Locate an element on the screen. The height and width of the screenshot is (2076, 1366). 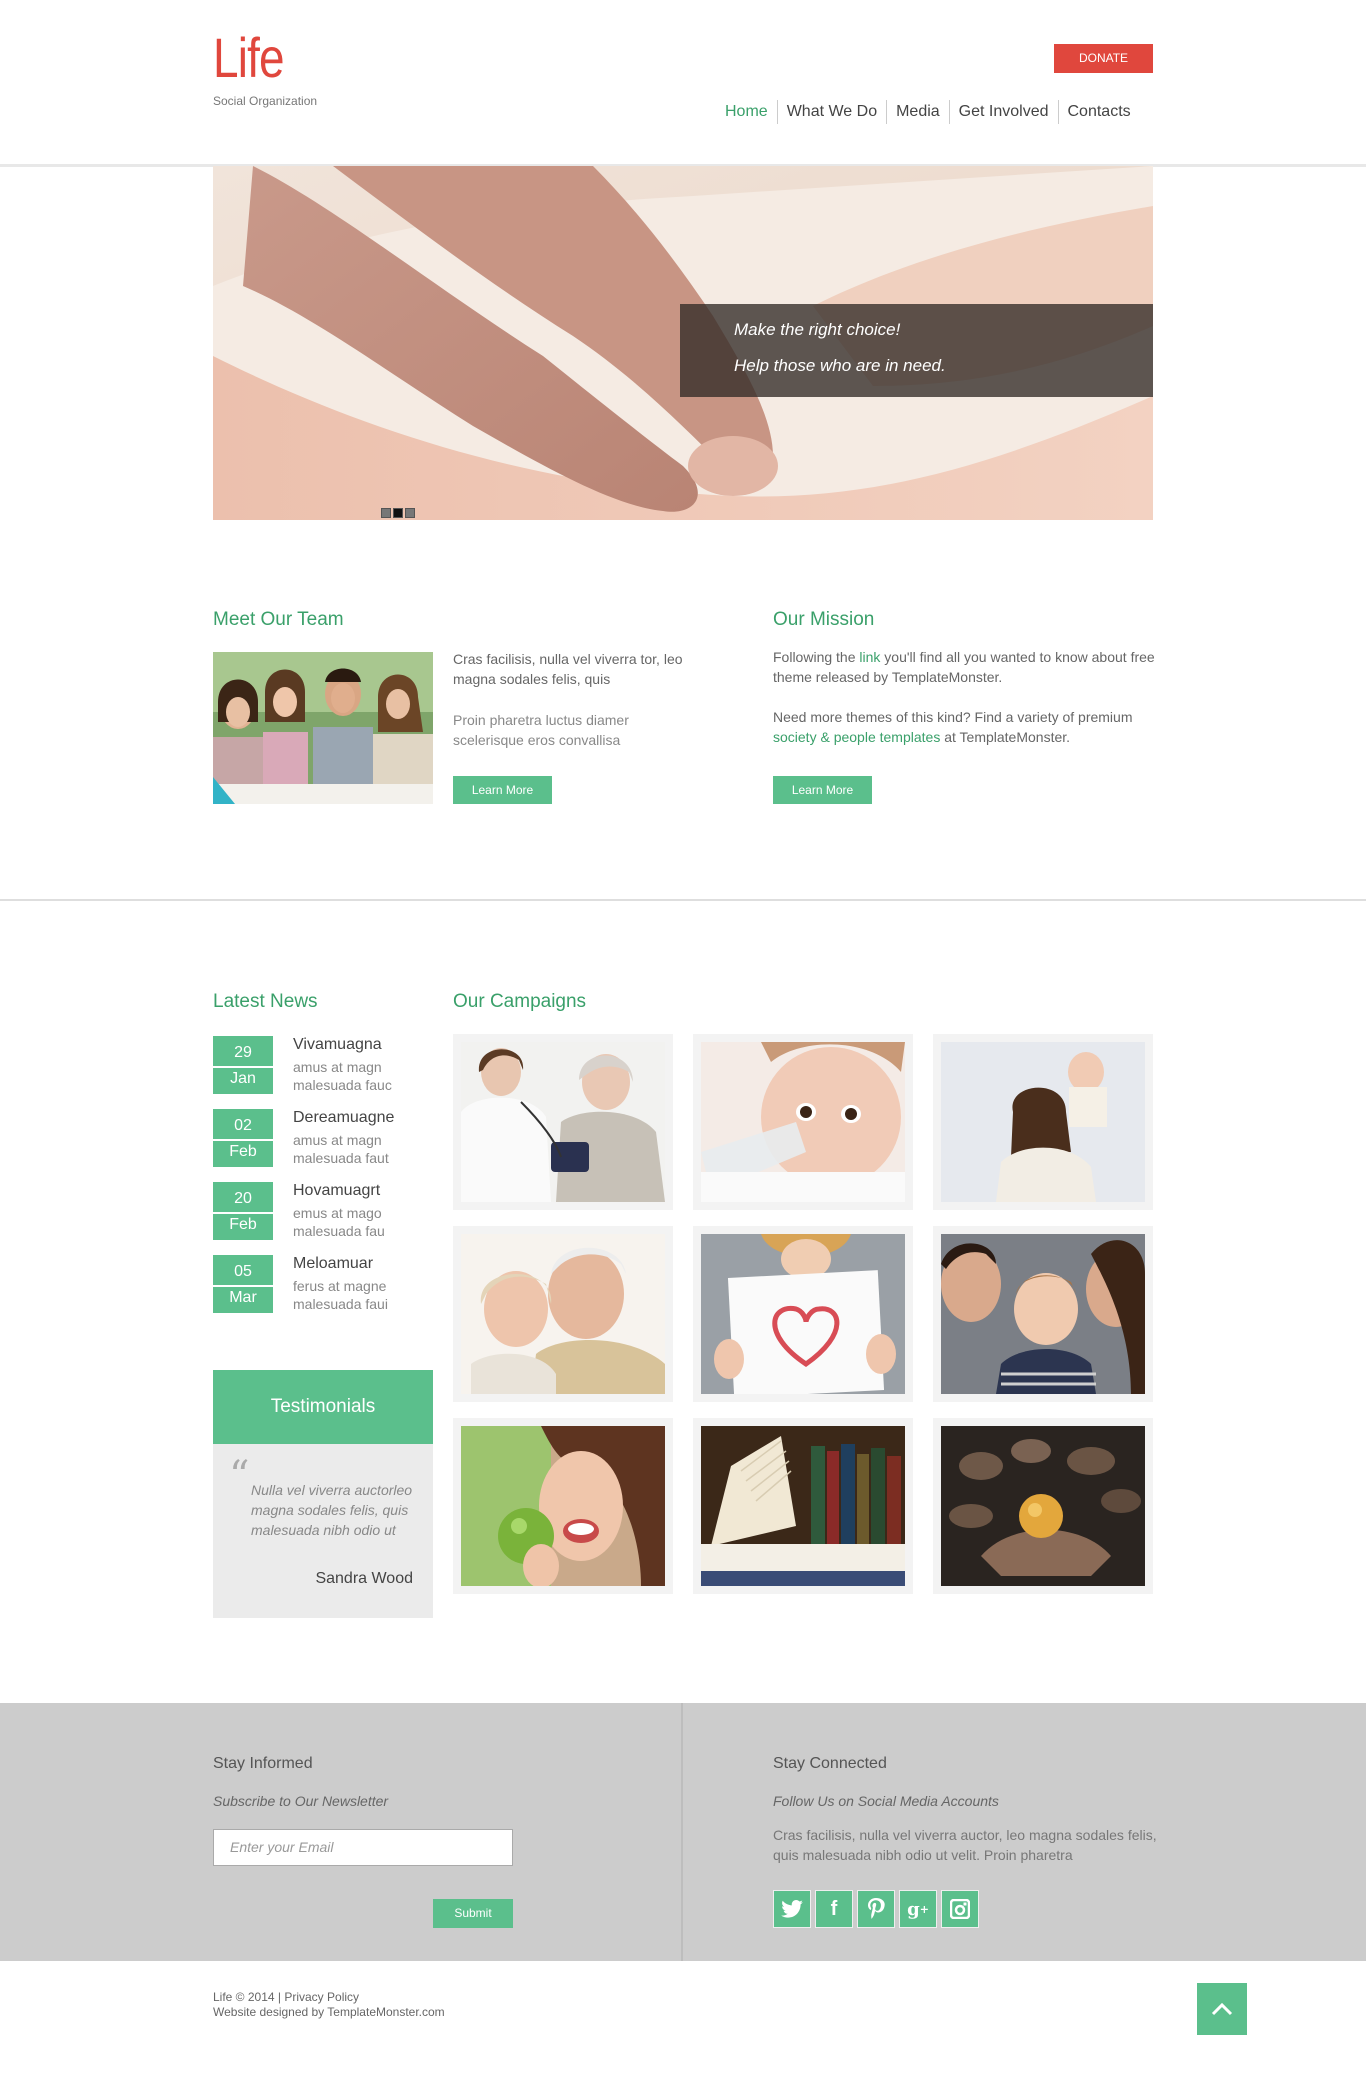
news-date: 05 Mar is located at coordinates (243, 1284).